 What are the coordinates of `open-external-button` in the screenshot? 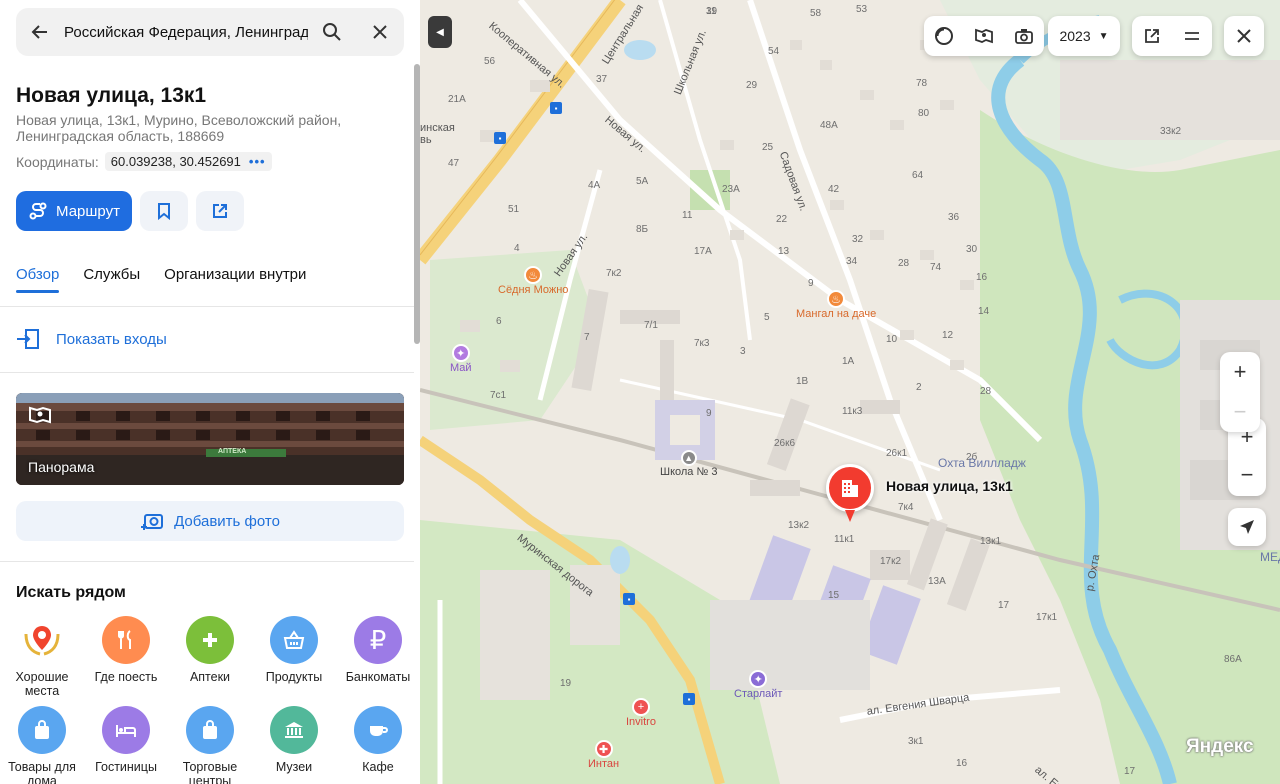 It's located at (1152, 36).